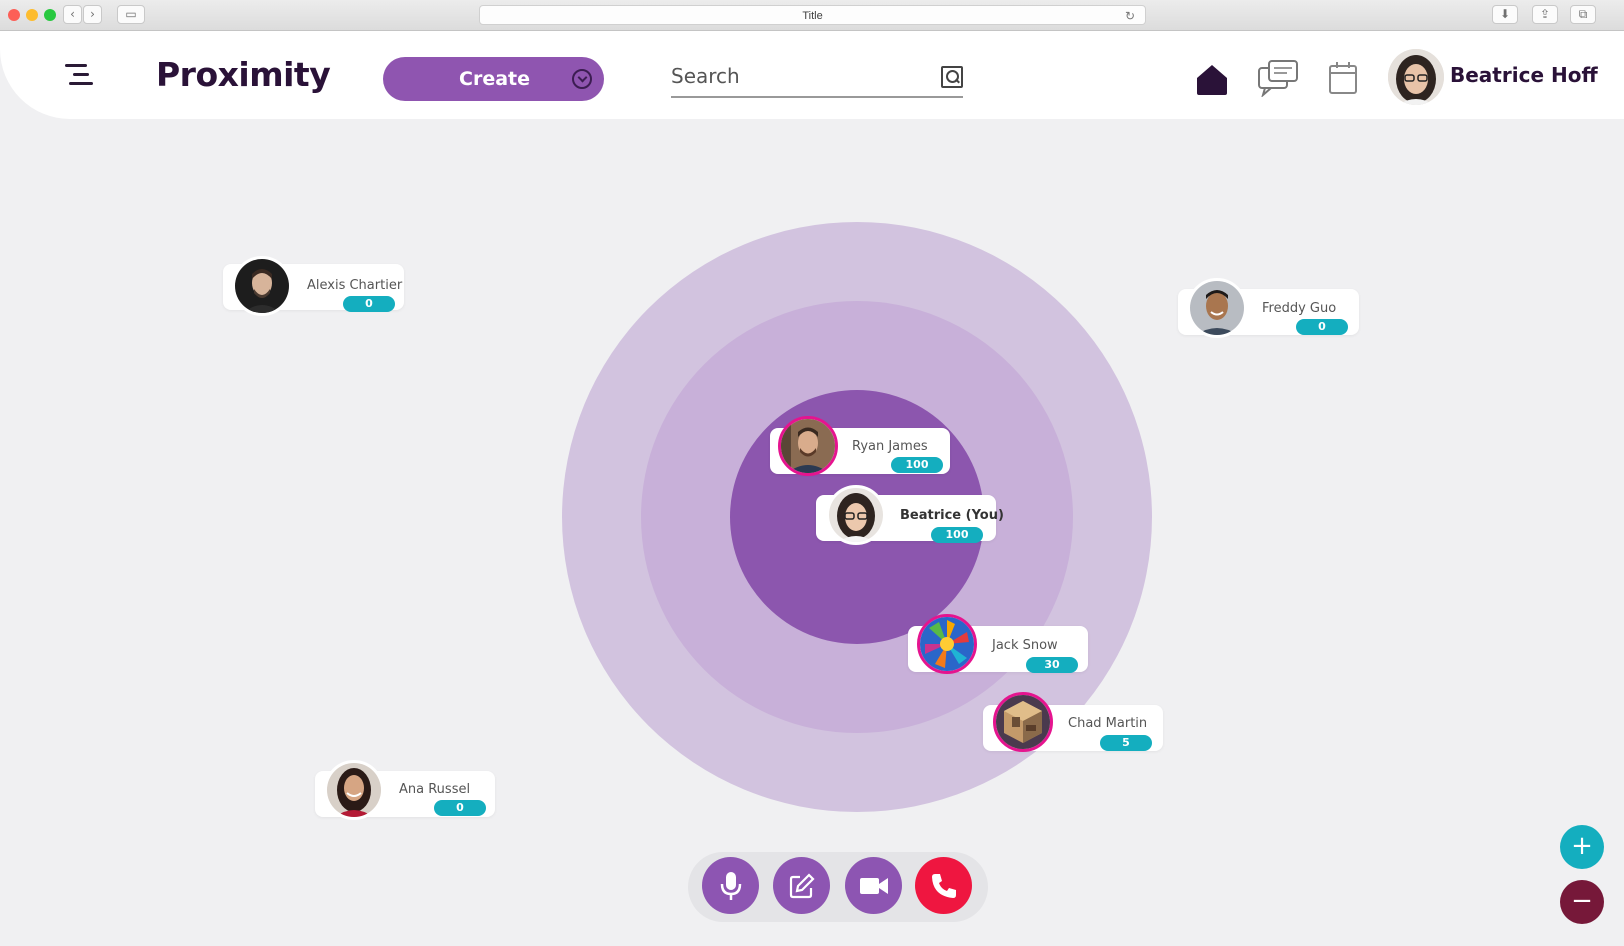  What do you see at coordinates (1212, 79) in the screenshot?
I see `home-icon` at bounding box center [1212, 79].